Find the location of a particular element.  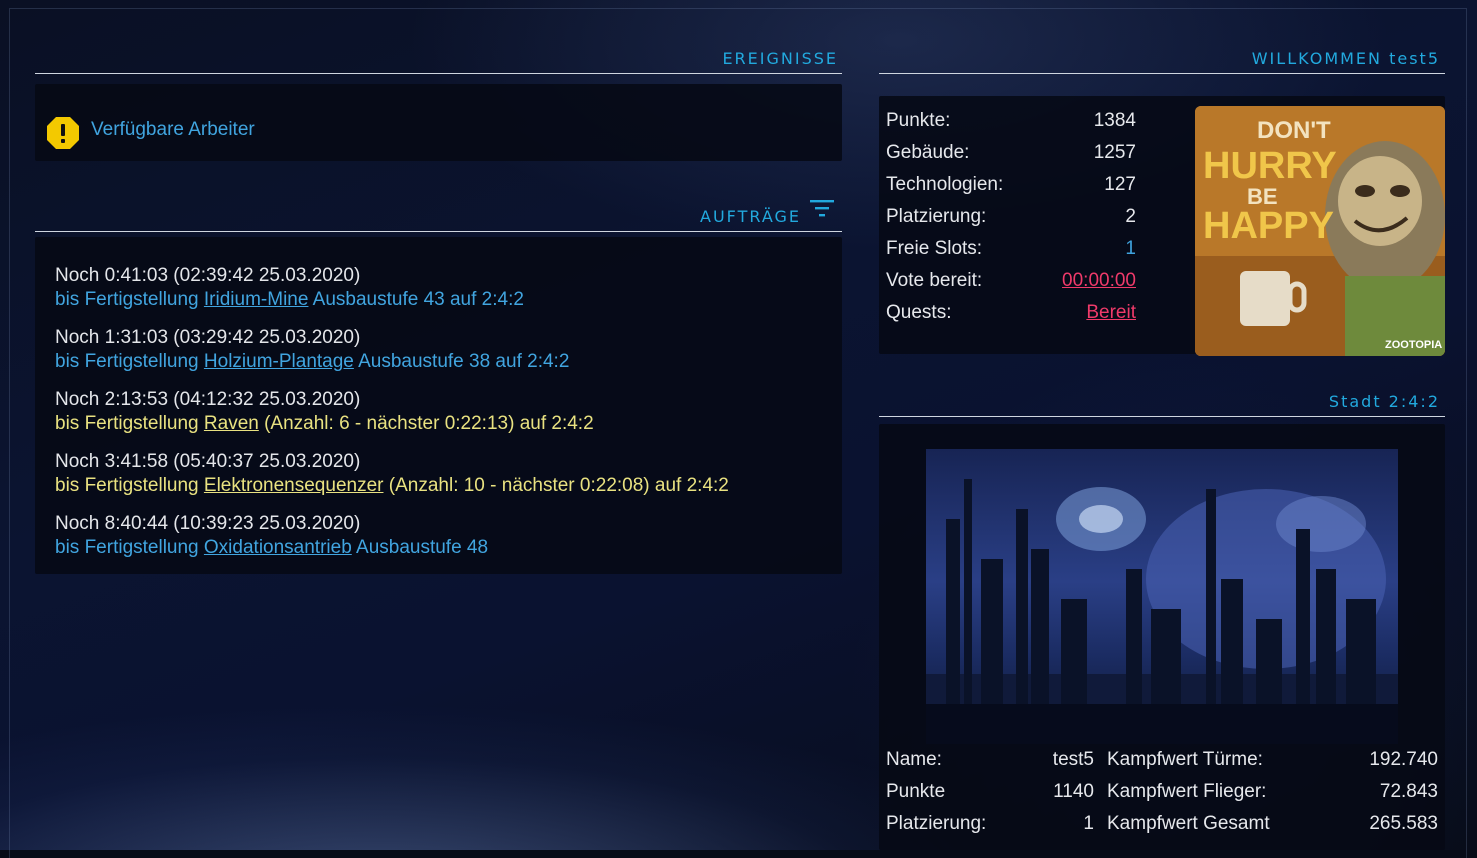

order-suffix: Ausbaustufe 43 auf 2:4:2 is located at coordinates (418, 299).